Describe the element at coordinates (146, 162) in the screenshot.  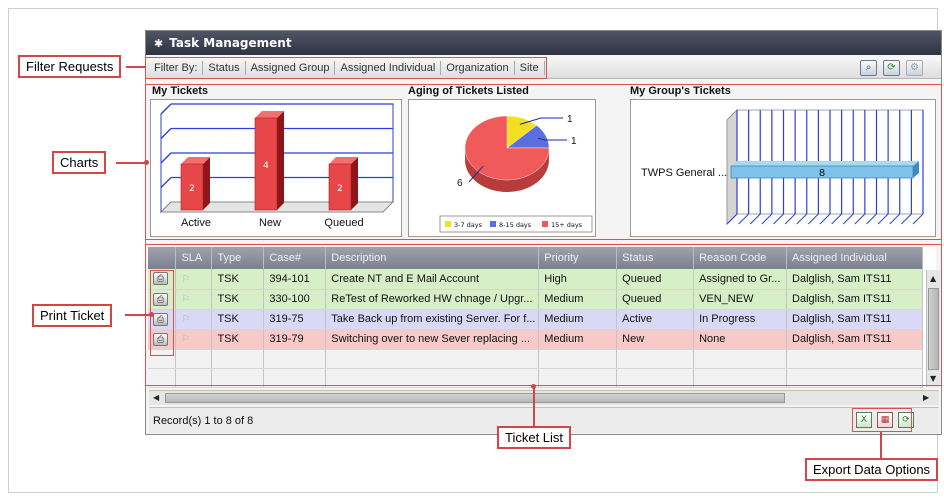
I see `charts-connector-dot` at that location.